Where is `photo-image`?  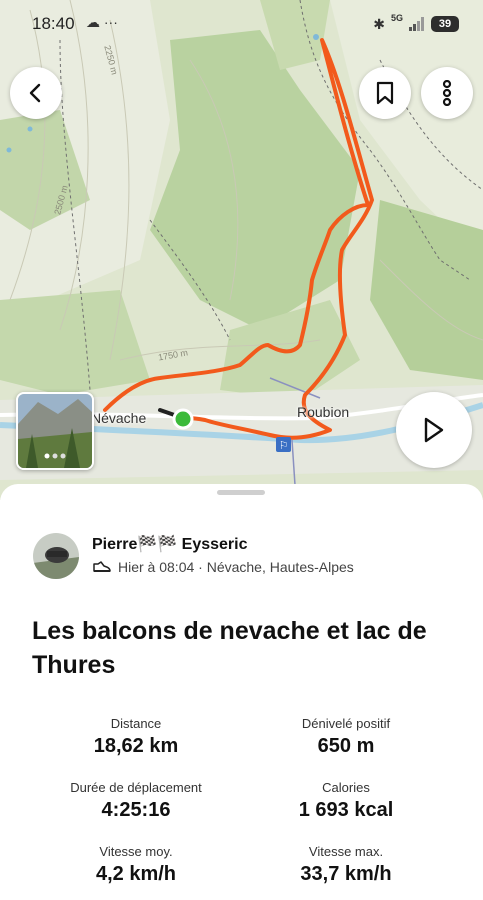
photo-image is located at coordinates (55, 431).